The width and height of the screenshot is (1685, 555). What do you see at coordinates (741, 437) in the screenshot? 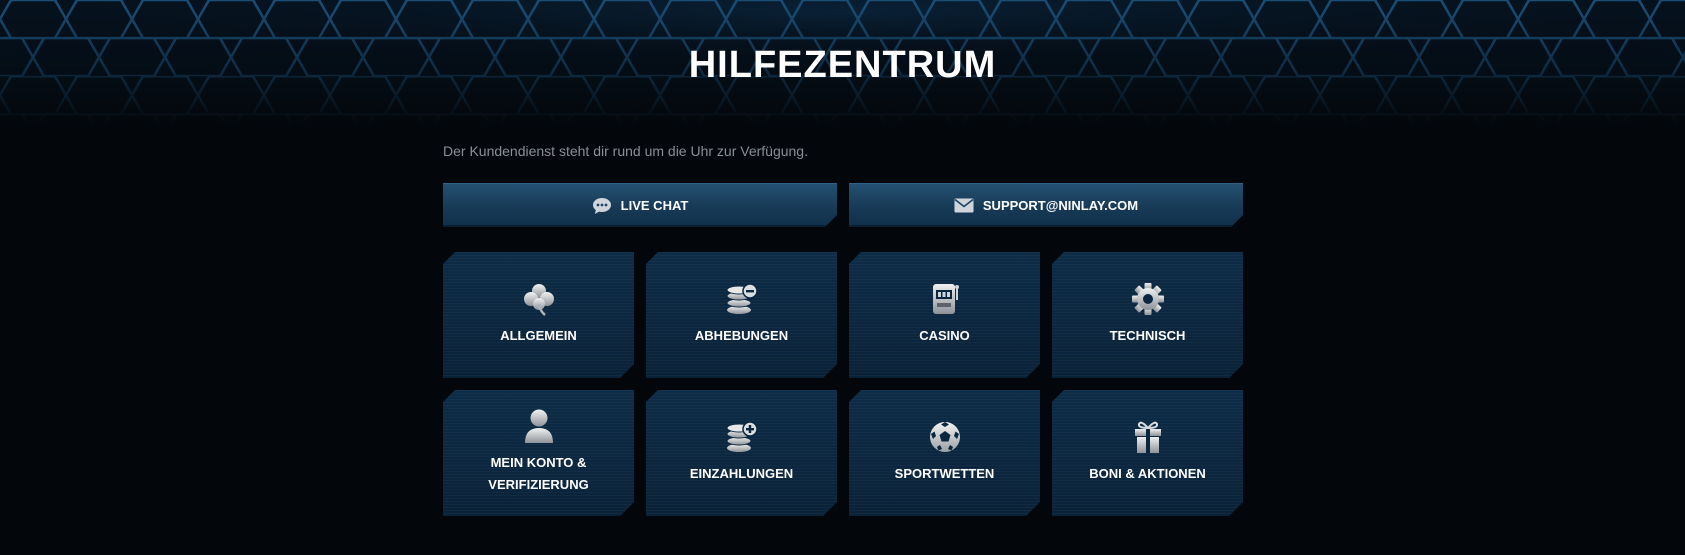
I see `coins-plus-icon` at bounding box center [741, 437].